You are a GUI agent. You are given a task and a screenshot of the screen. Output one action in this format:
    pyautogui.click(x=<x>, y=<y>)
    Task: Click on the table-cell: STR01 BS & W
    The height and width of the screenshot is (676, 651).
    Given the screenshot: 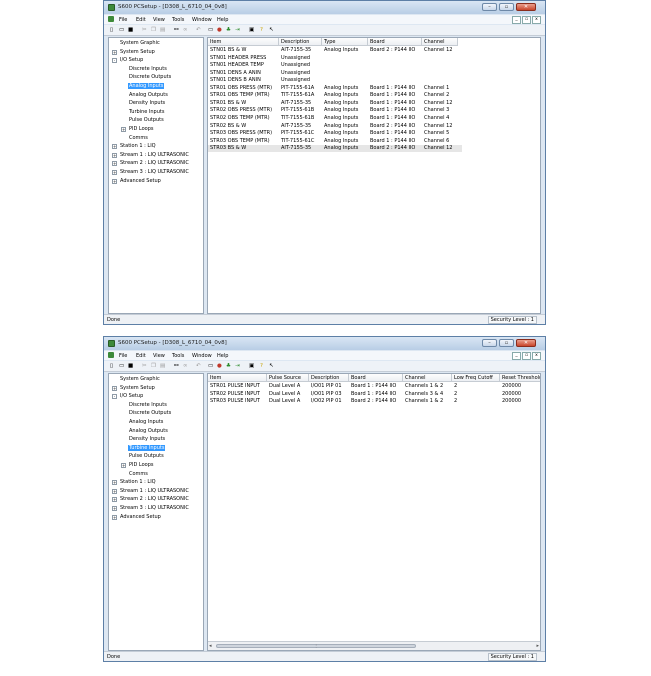 What is the action you would take?
    pyautogui.click(x=243, y=103)
    